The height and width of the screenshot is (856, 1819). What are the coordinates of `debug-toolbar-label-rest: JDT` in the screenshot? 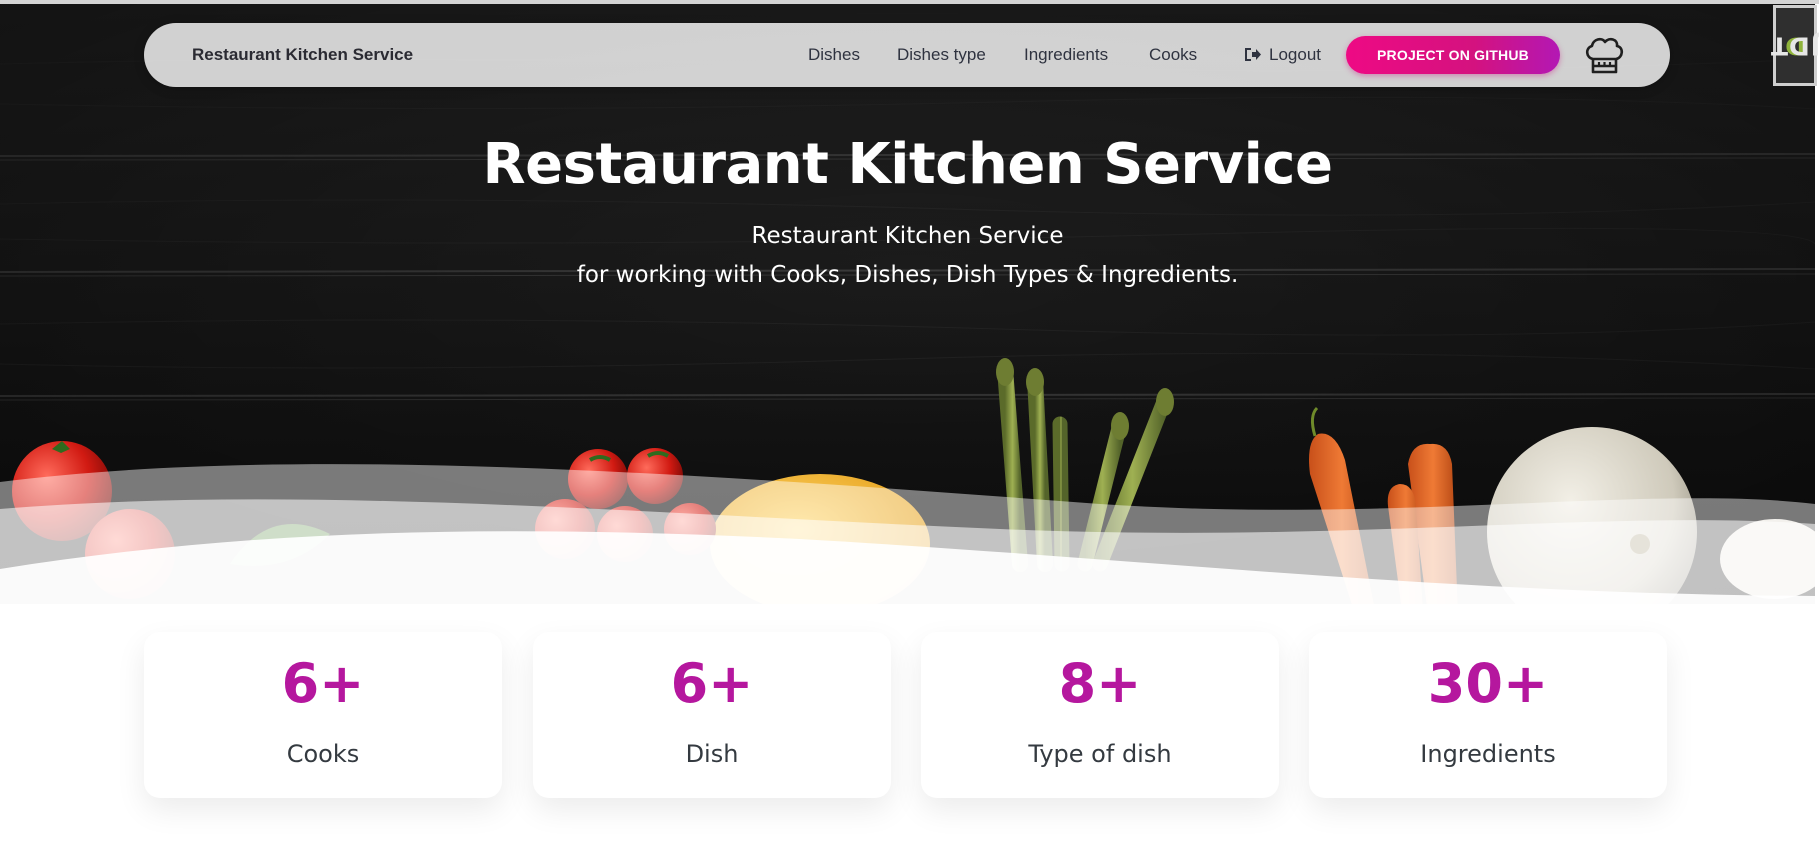 It's located at (1794, 45).